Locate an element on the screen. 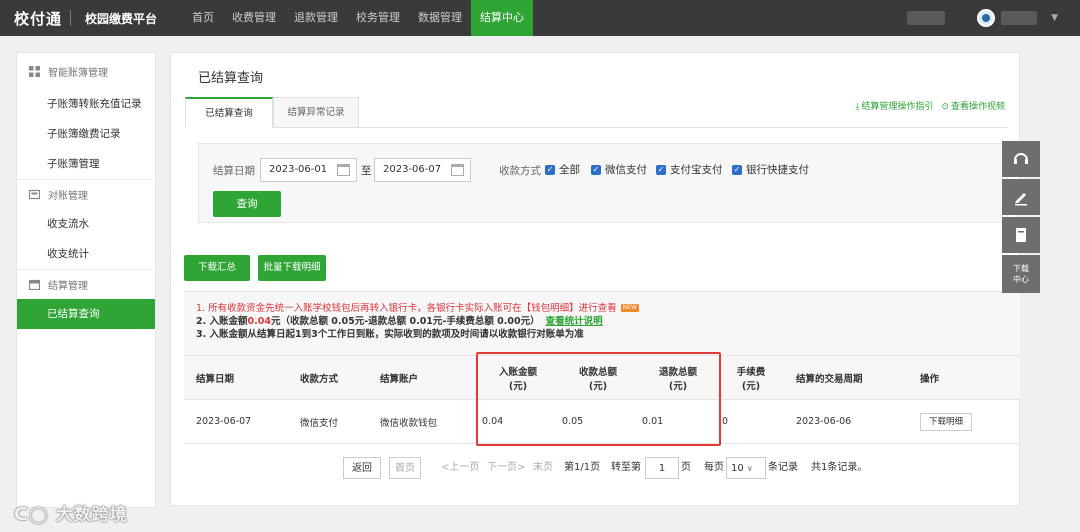  next-page-button: 下一页> is located at coordinates (506, 468).